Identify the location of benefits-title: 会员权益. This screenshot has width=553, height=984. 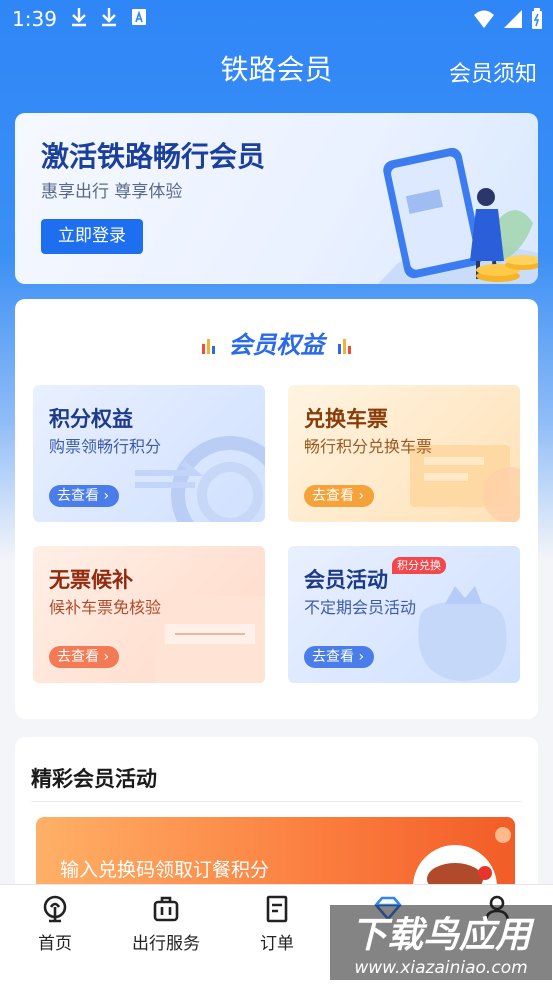
(276, 345).